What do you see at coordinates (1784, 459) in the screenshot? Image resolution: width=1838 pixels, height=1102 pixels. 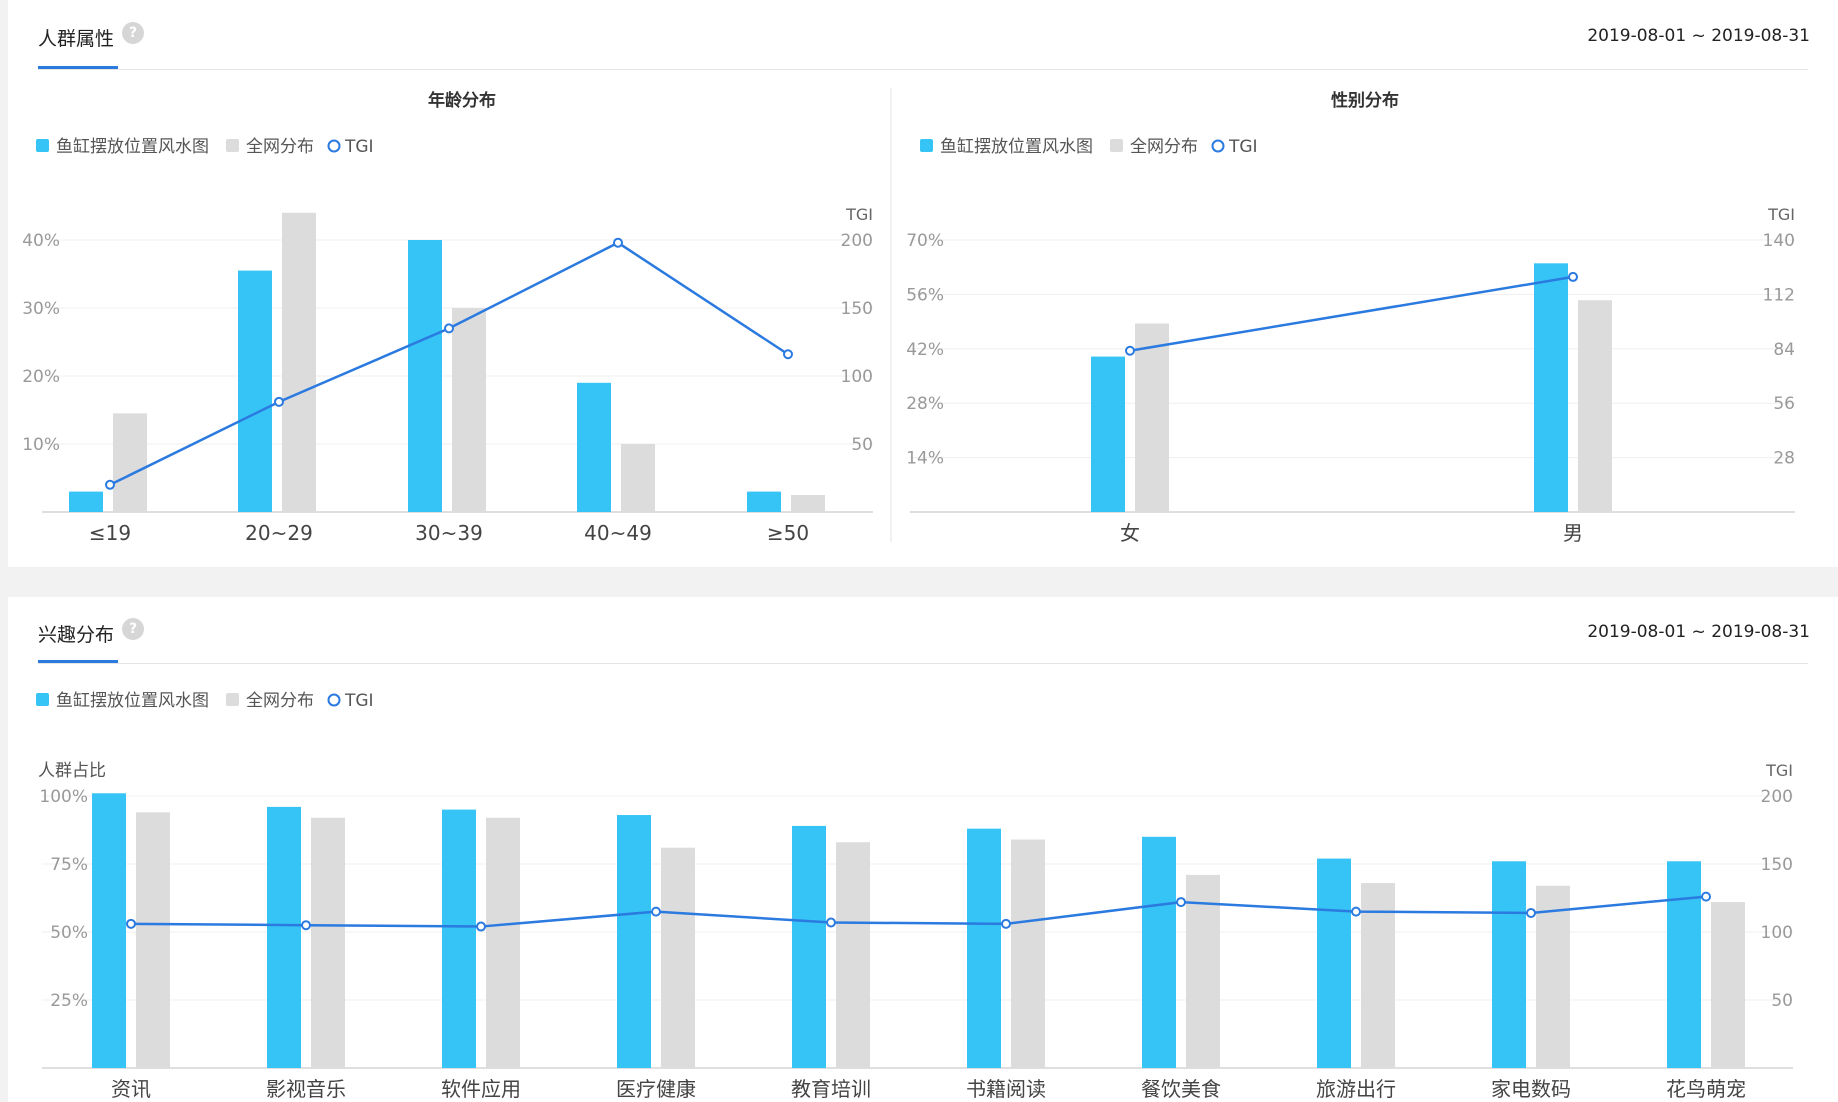 I see `y2-tick-label: 28` at bounding box center [1784, 459].